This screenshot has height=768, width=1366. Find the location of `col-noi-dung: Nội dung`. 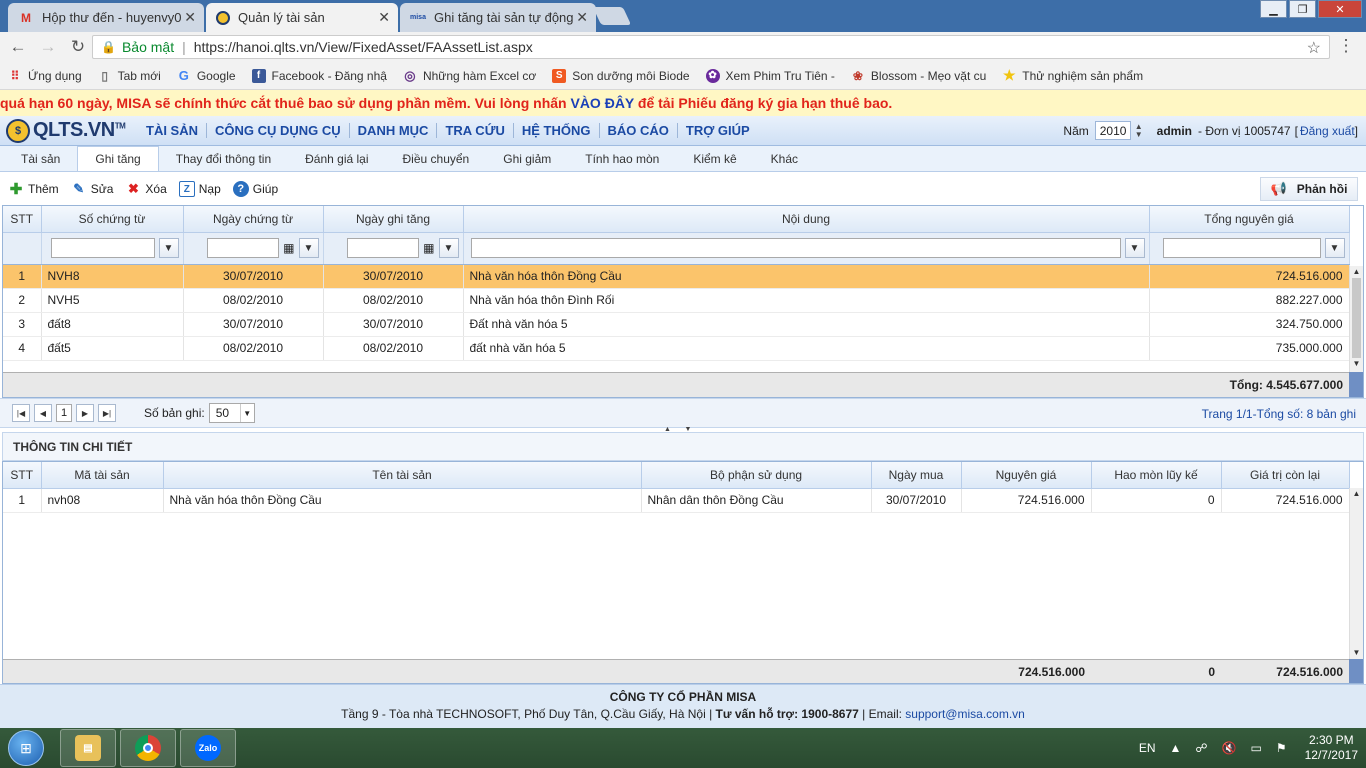

col-noi-dung: Nội dung is located at coordinates (806, 219).